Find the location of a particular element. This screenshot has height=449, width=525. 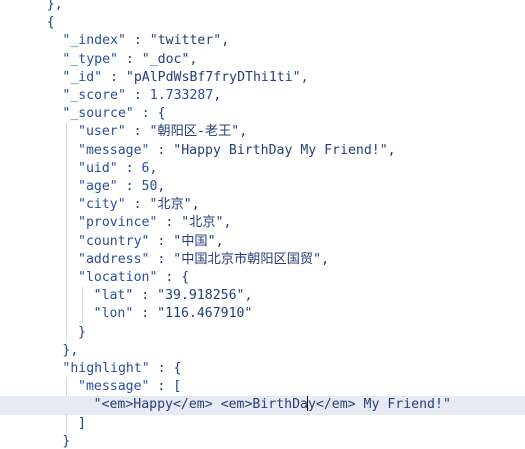

code-token-key: "province" is located at coordinates (118, 223).